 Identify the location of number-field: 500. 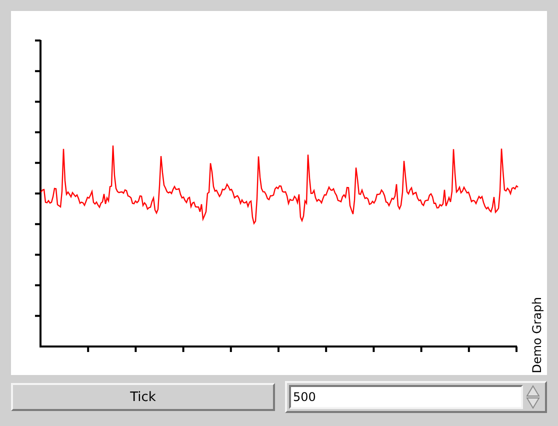
(406, 397).